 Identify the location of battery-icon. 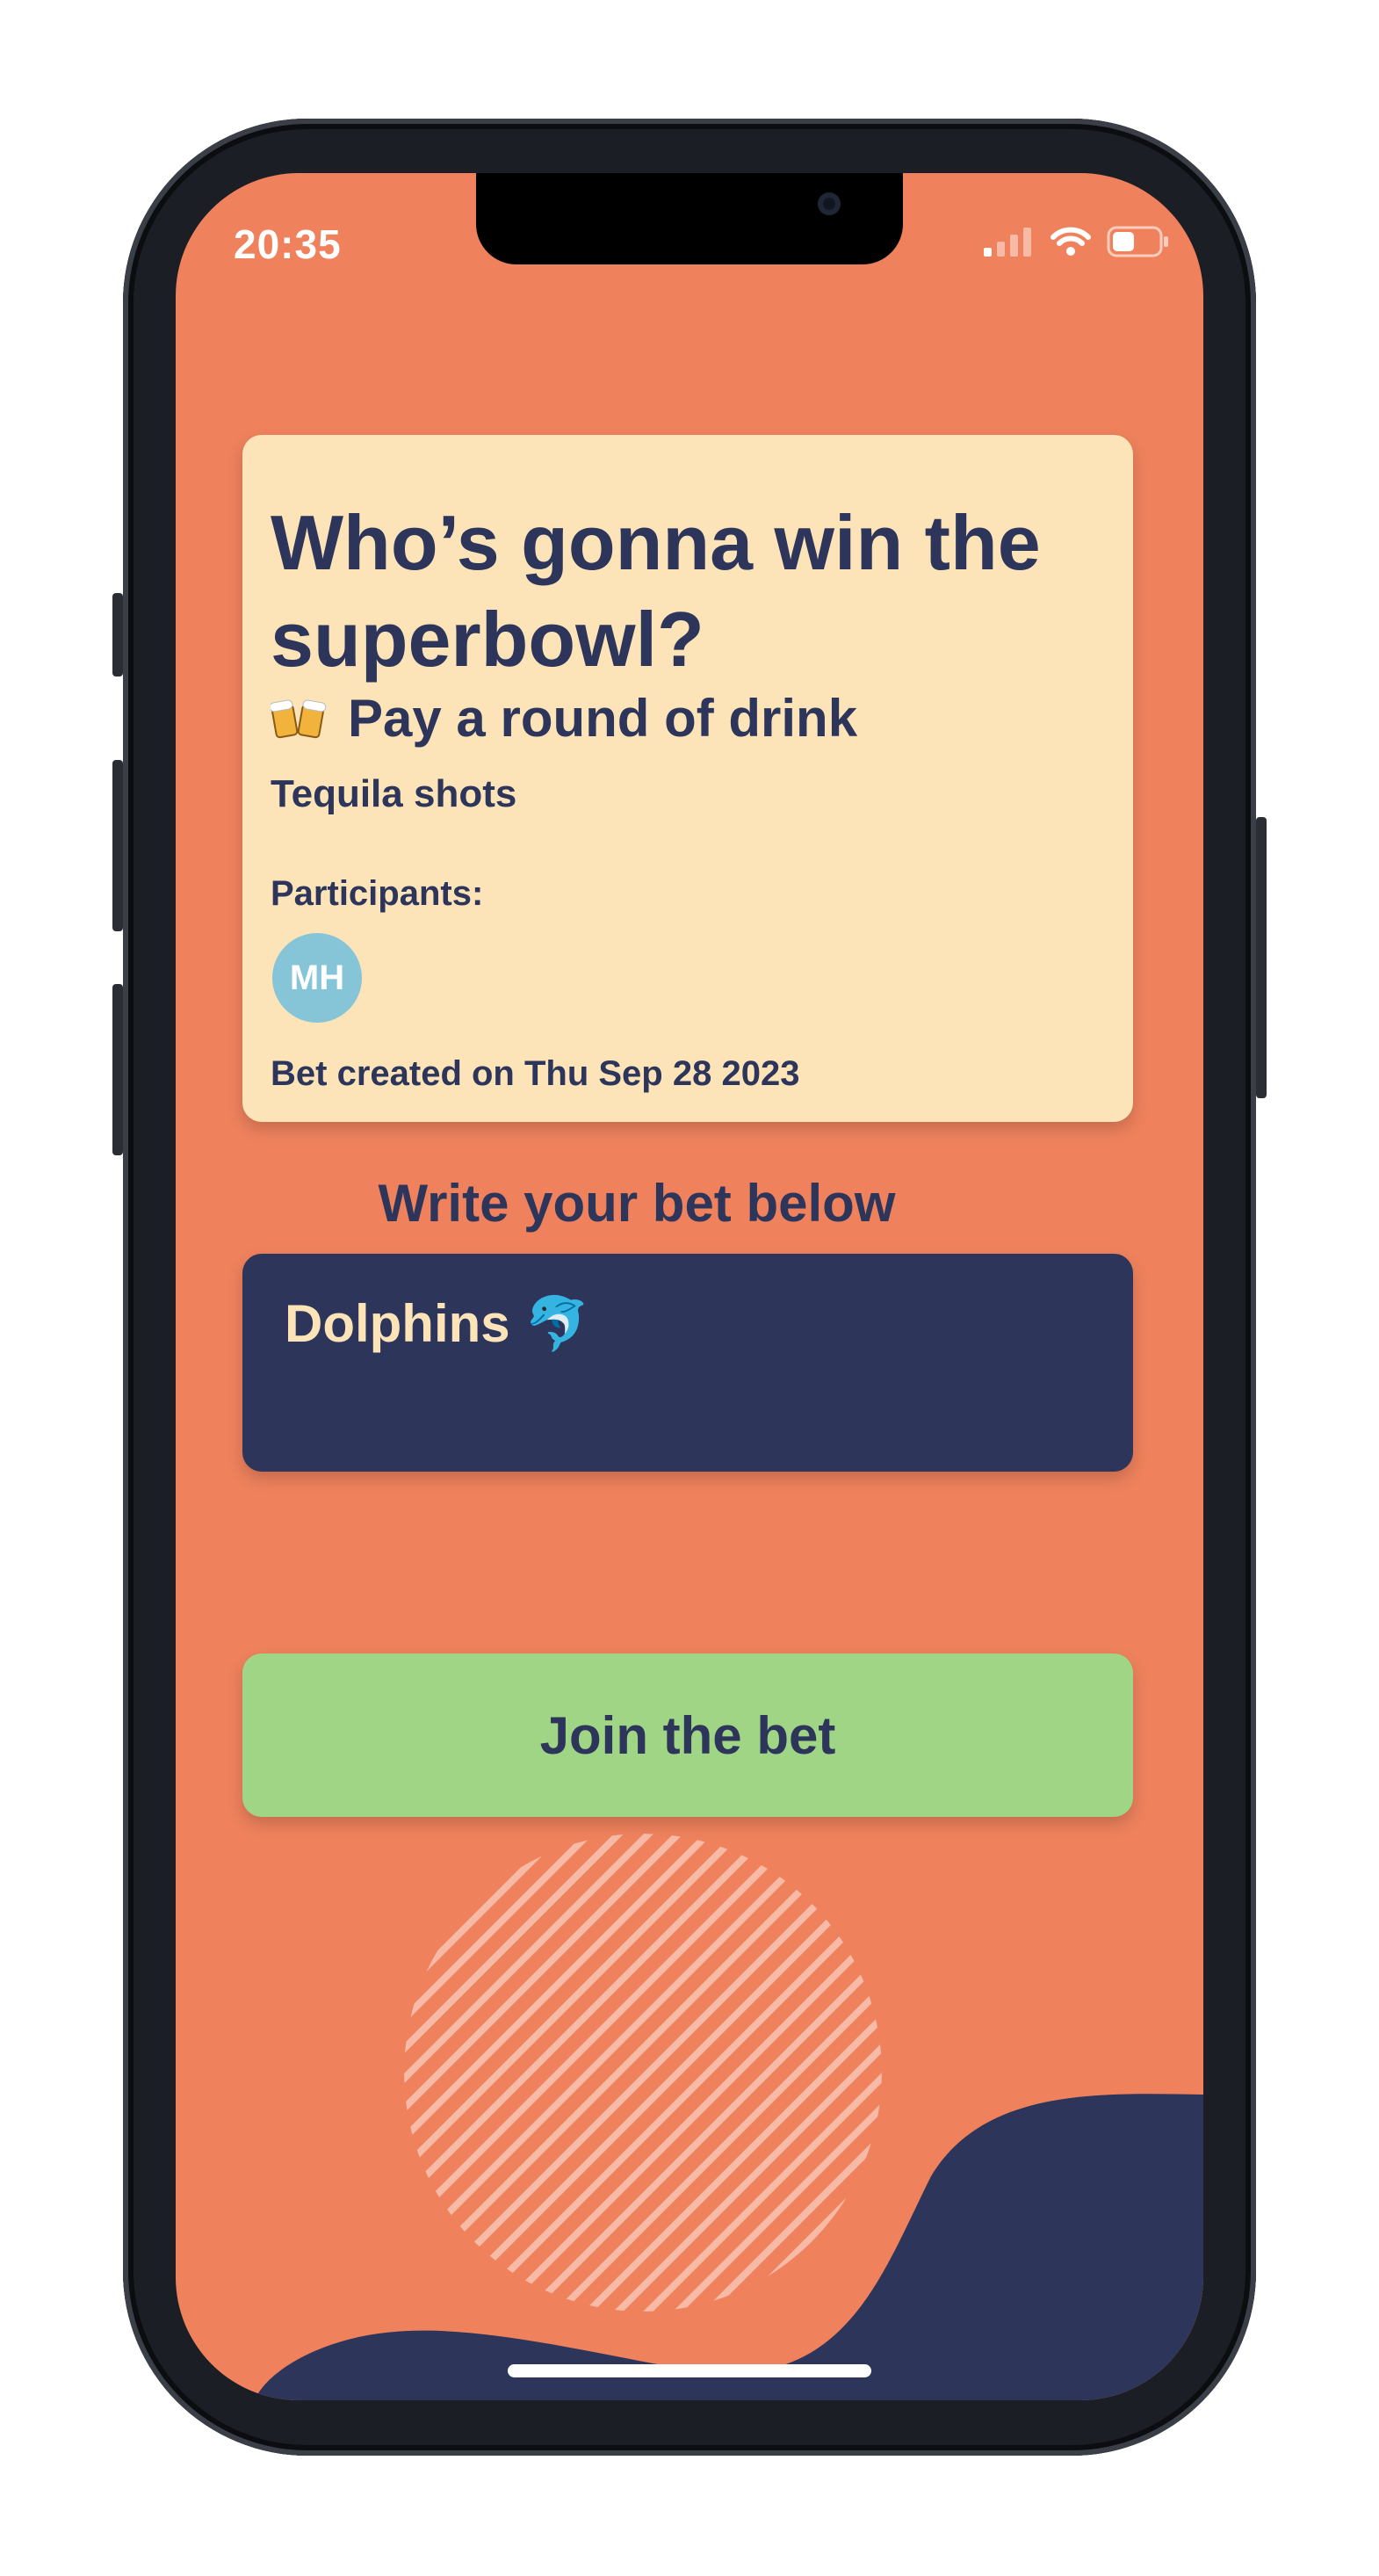
(1137, 241).